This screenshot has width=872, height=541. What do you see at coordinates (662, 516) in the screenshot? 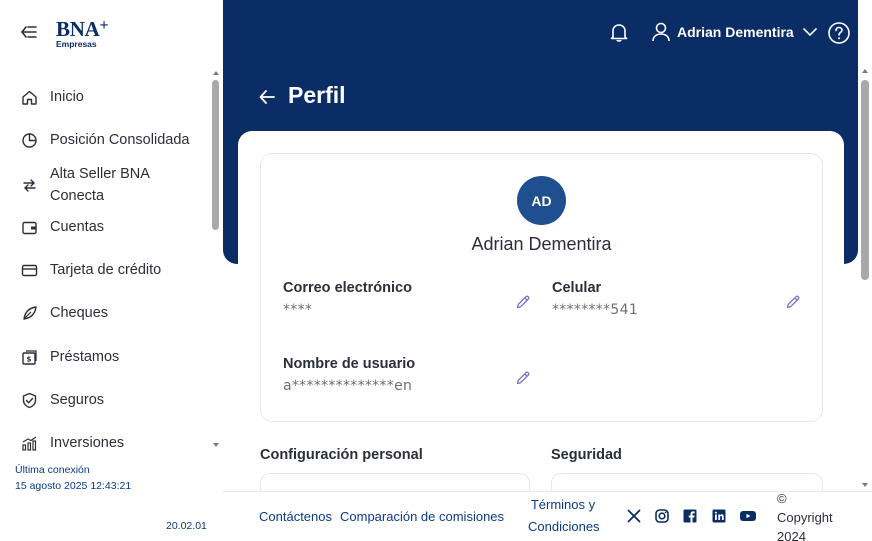
I see `instagram-icon` at bounding box center [662, 516].